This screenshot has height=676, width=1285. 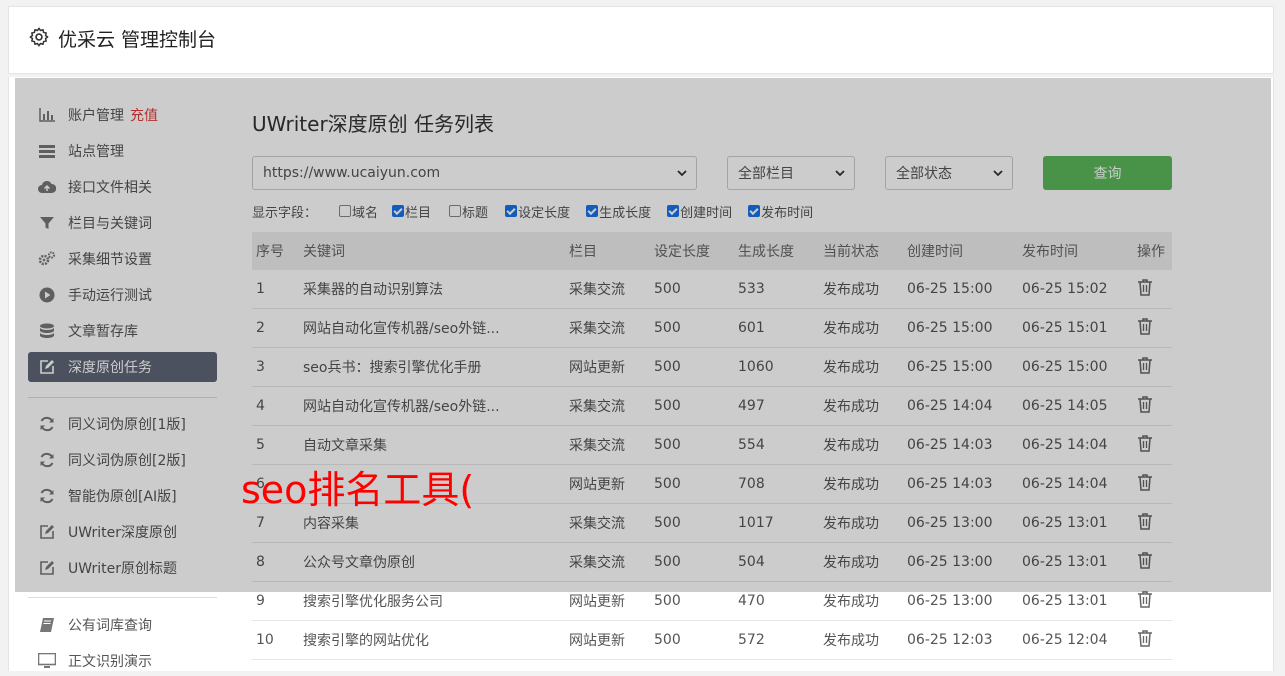 I want to click on sidebar-item-uwriter-title: UWriter原创标题, so click(x=122, y=568).